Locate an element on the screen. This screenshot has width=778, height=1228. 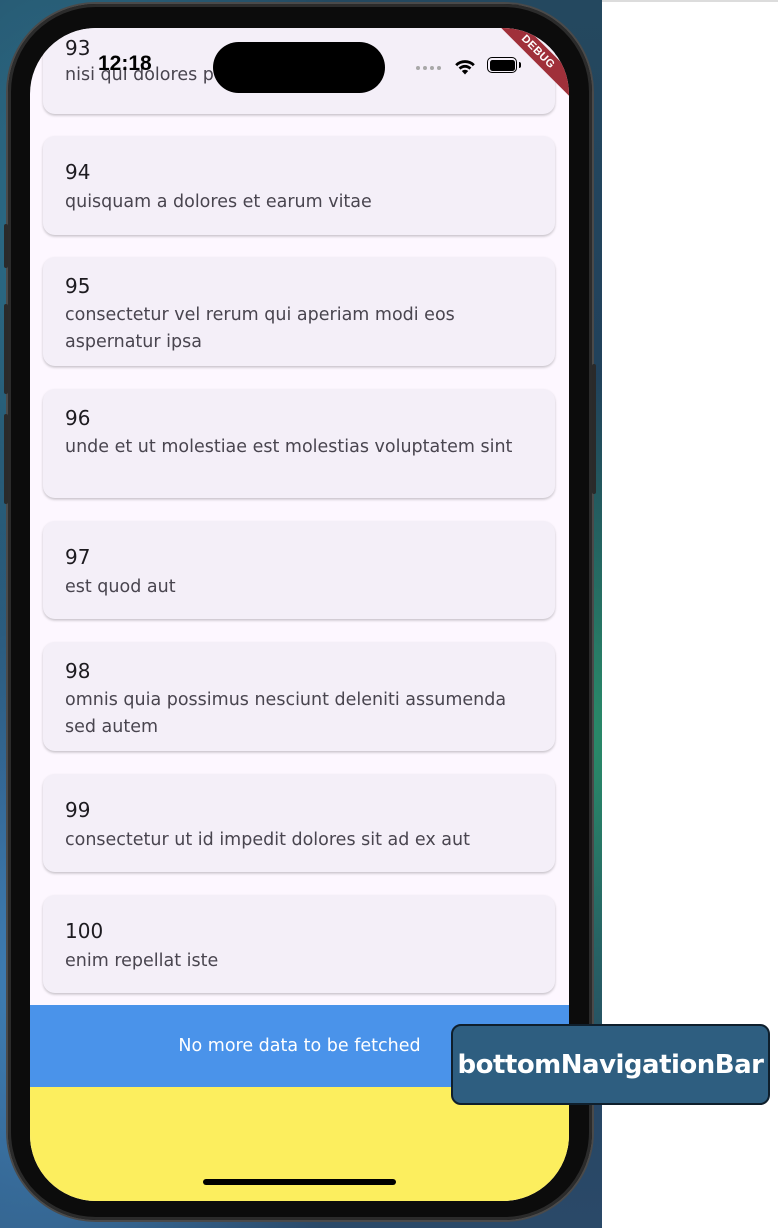
callout-label: bottomNavigationBar is located at coordinates (610, 1064).